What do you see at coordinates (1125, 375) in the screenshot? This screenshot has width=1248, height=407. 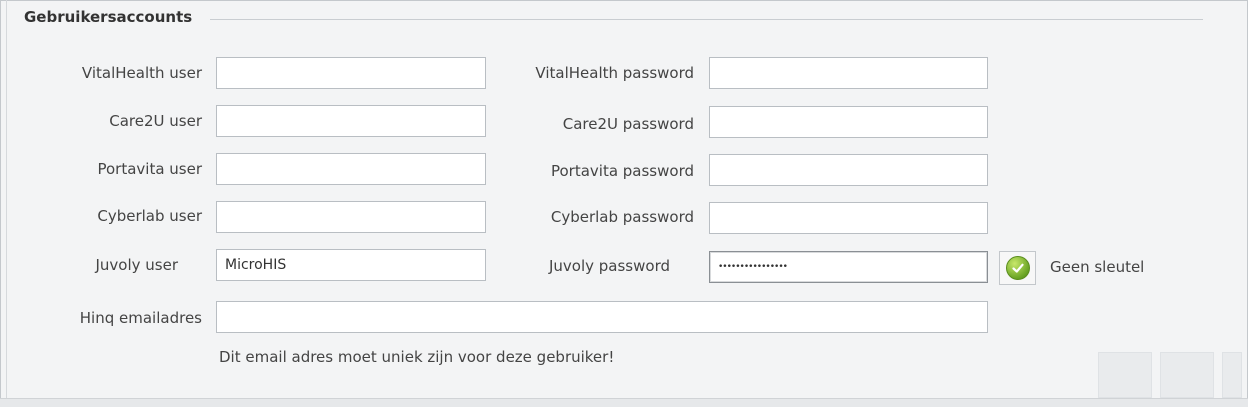 I see `faded-download-button` at bounding box center [1125, 375].